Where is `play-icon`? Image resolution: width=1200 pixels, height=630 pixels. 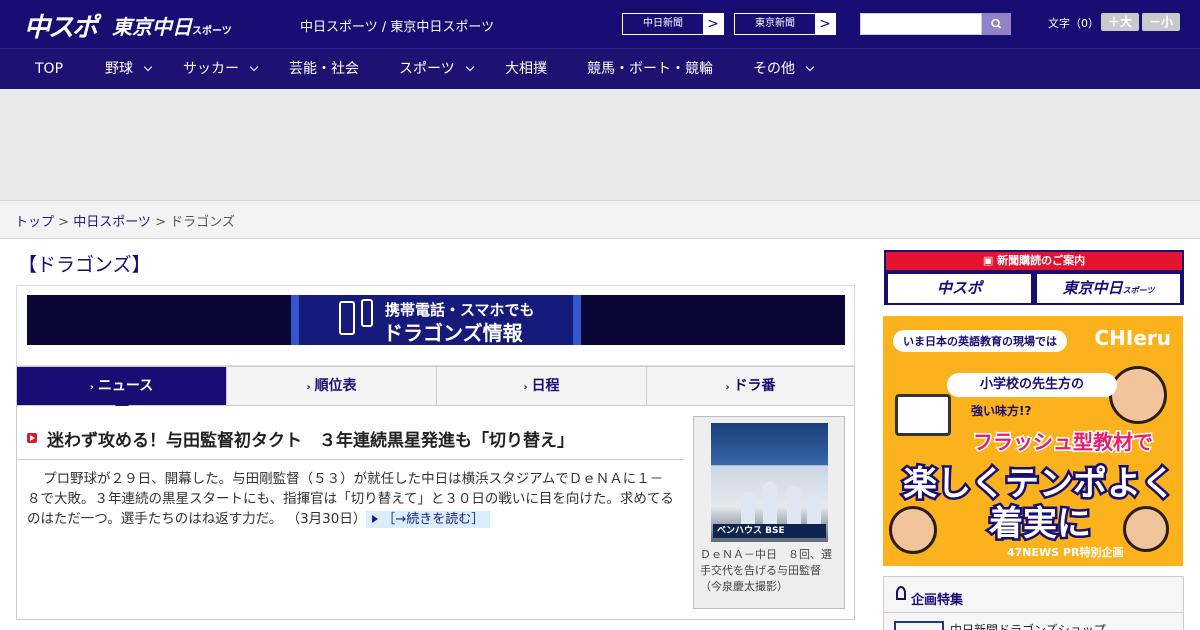
play-icon is located at coordinates (32, 438).